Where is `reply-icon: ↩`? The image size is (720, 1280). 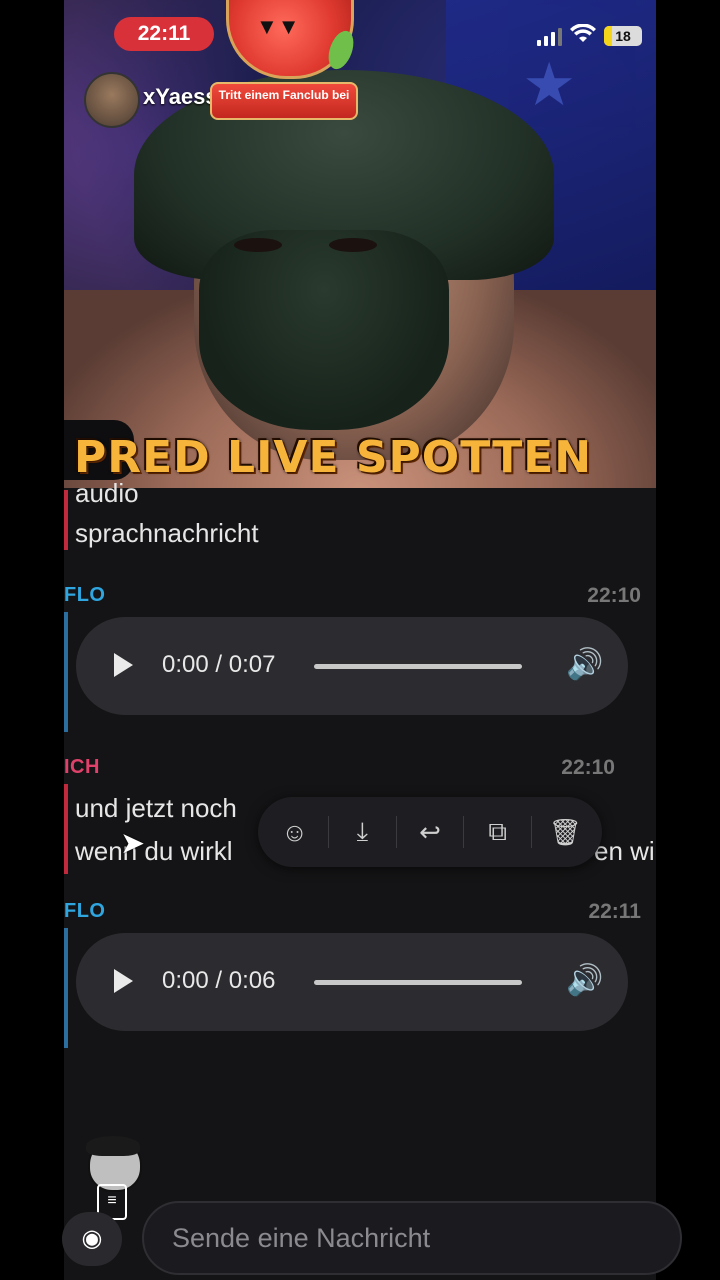 reply-icon: ↩ is located at coordinates (430, 832).